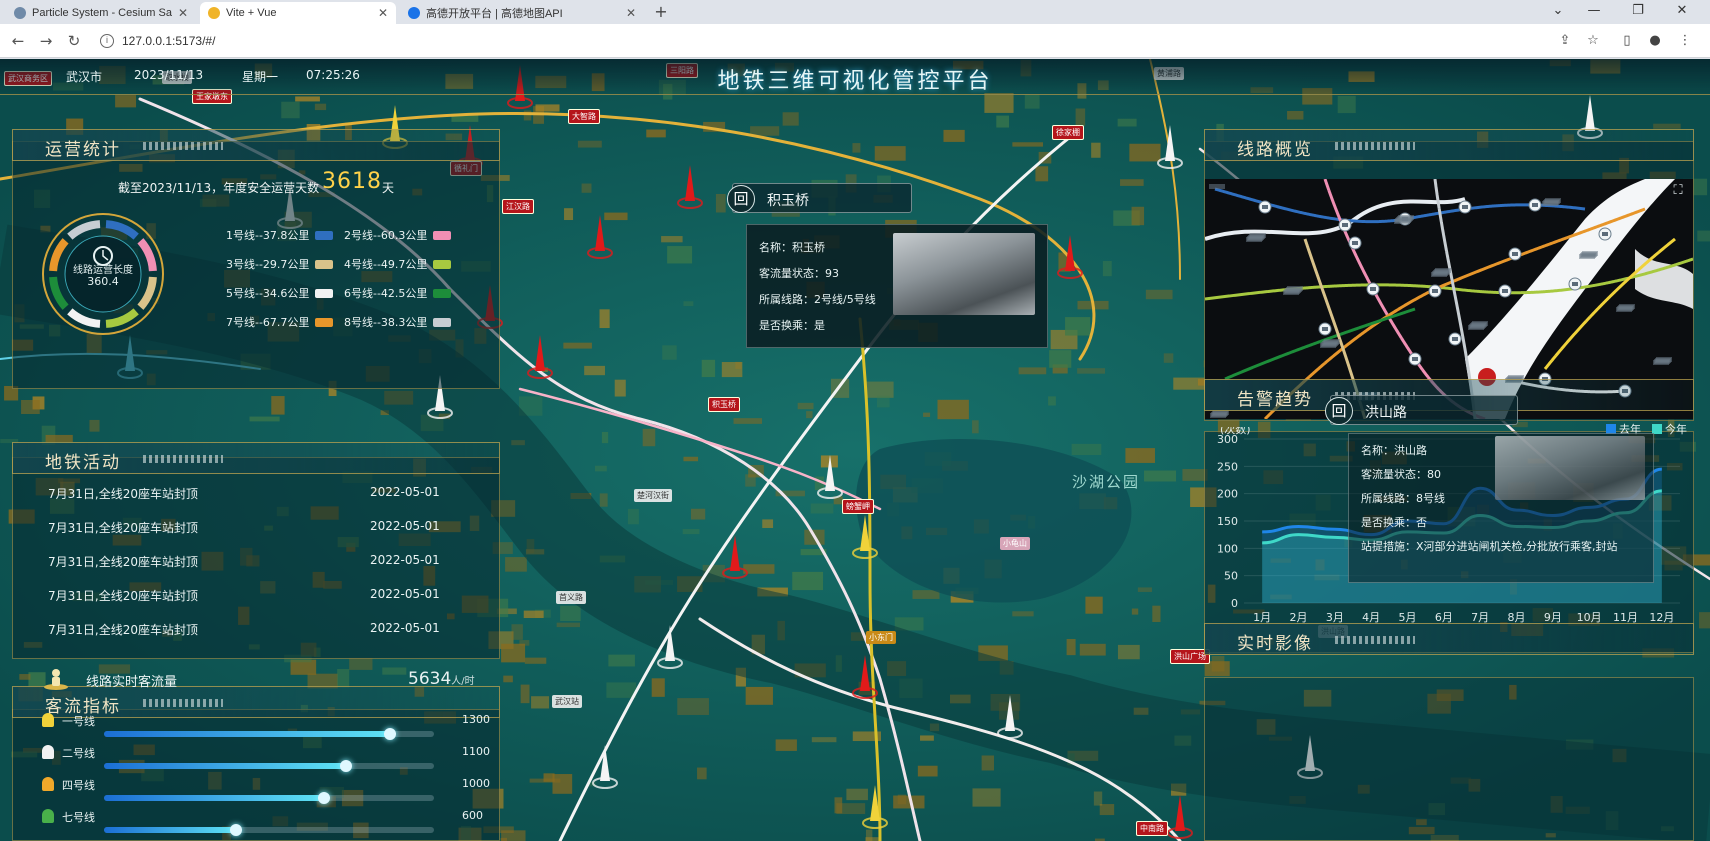 The image size is (1710, 841). What do you see at coordinates (1386, 413) in the screenshot?
I see `station-tag-name: 洪山路` at bounding box center [1386, 413].